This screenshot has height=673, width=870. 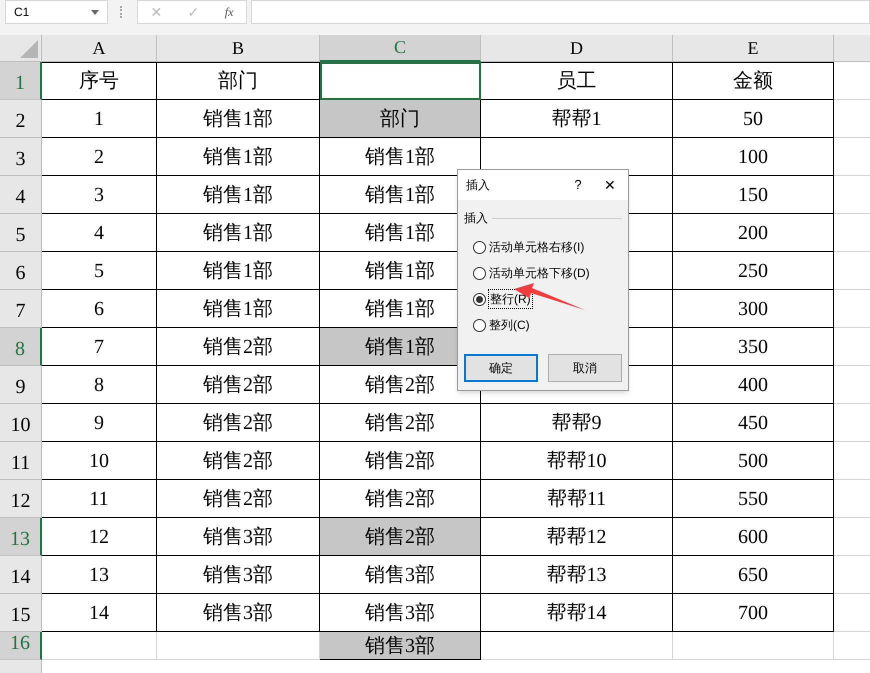 What do you see at coordinates (99, 575) in the screenshot?
I see `table-cell: 13` at bounding box center [99, 575].